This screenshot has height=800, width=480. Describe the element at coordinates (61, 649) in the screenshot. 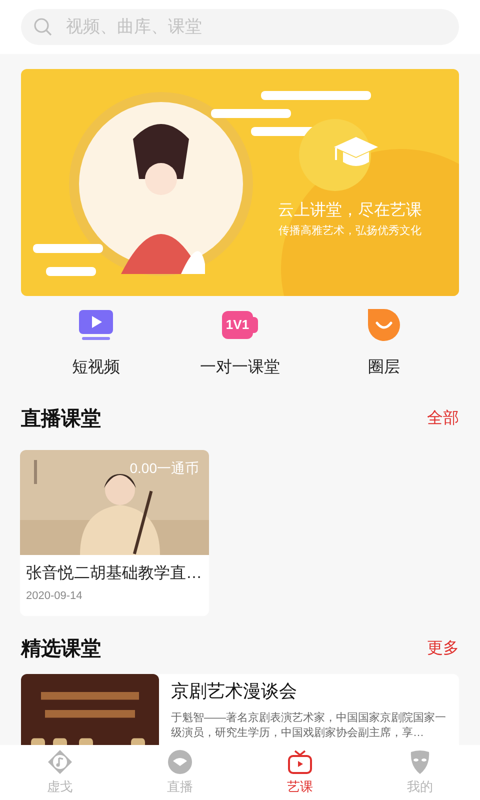

I see `section-title: 精选课堂` at that location.